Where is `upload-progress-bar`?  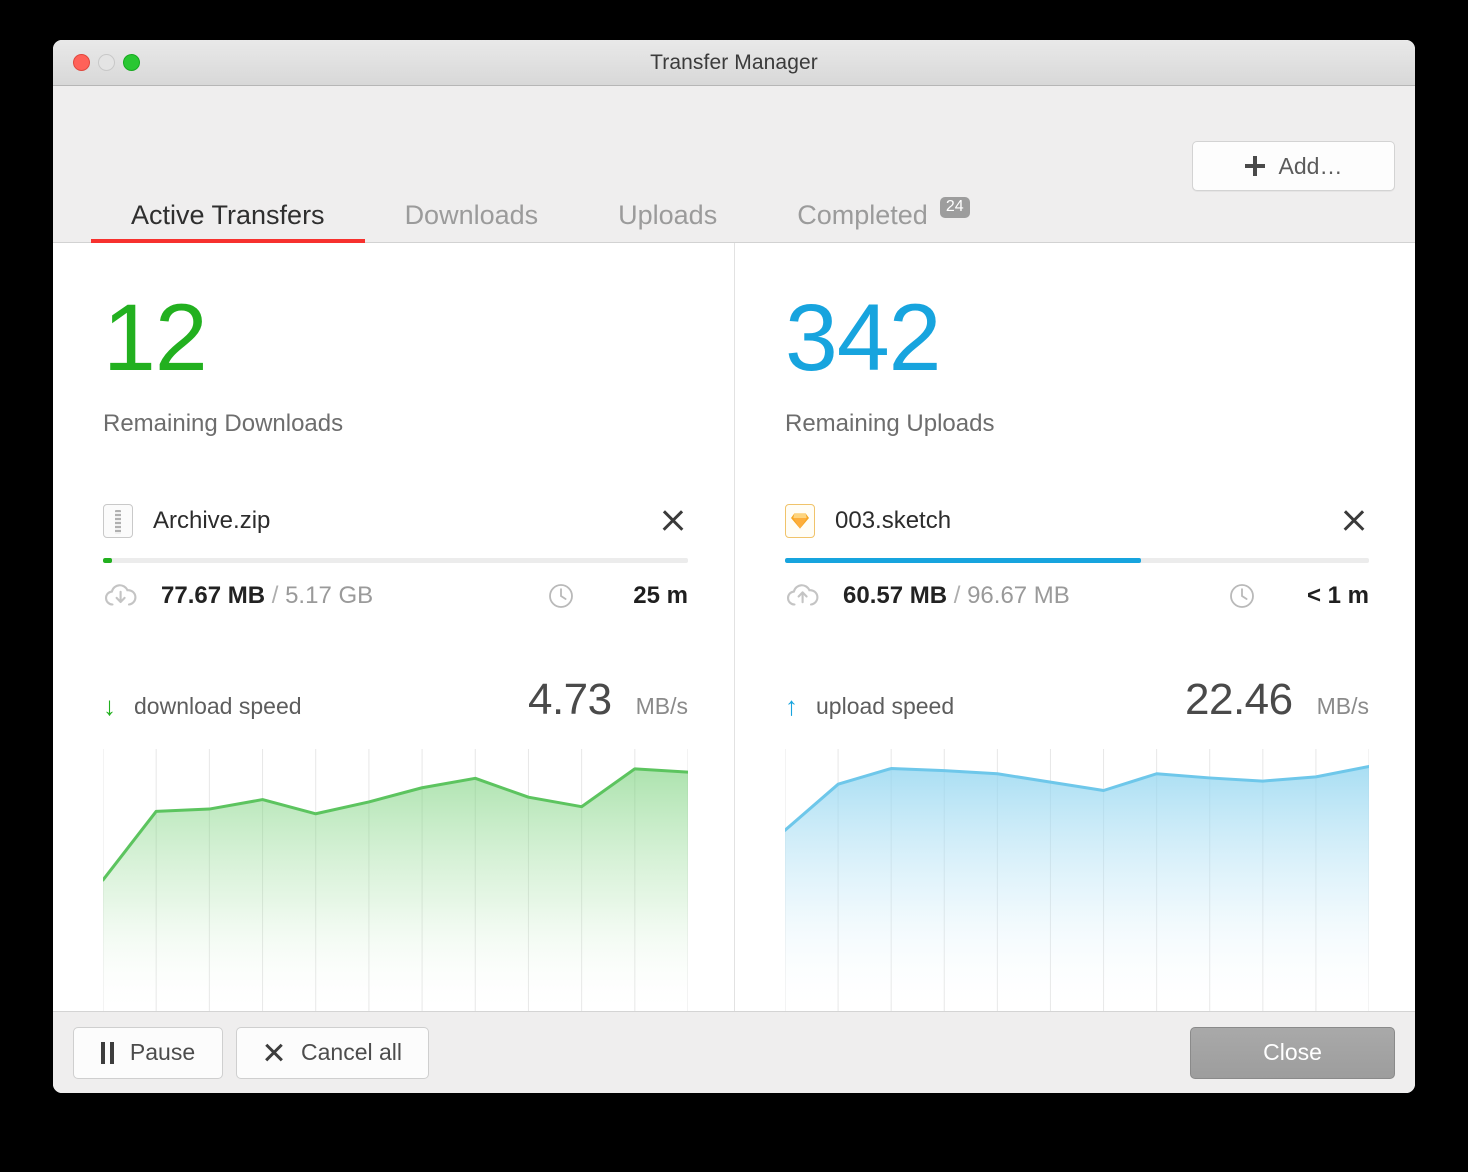 upload-progress-bar is located at coordinates (1077, 561).